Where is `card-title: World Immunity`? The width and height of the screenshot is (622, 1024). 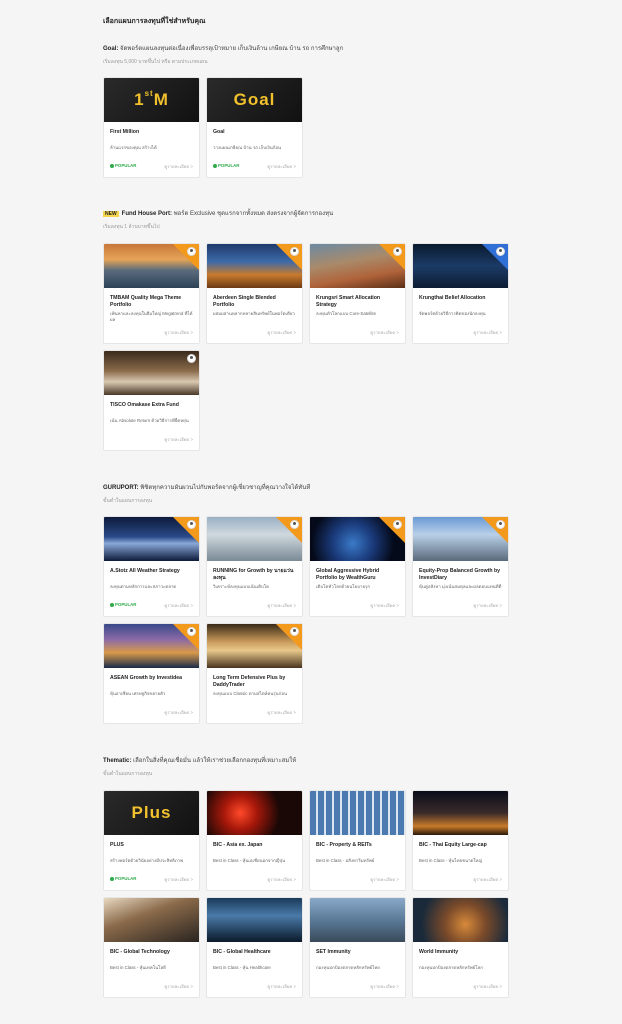
card-title: World Immunity is located at coordinates (439, 952).